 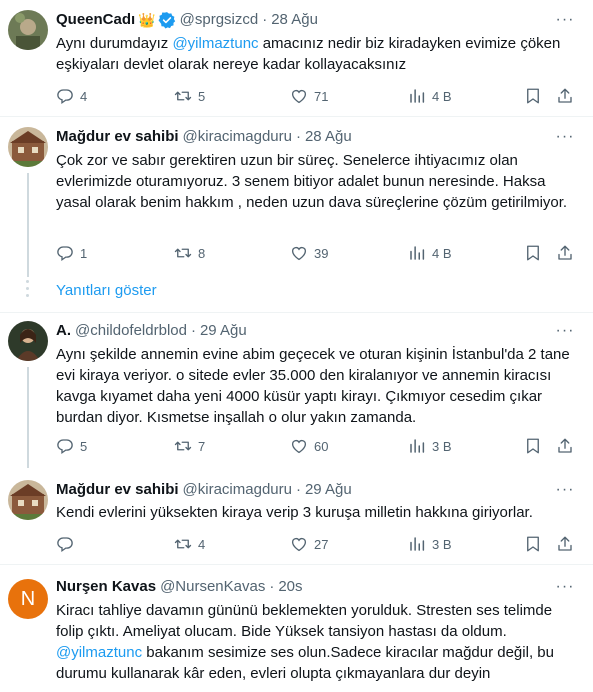 I want to click on user-handle: @childofeldrblod, so click(x=131, y=331).